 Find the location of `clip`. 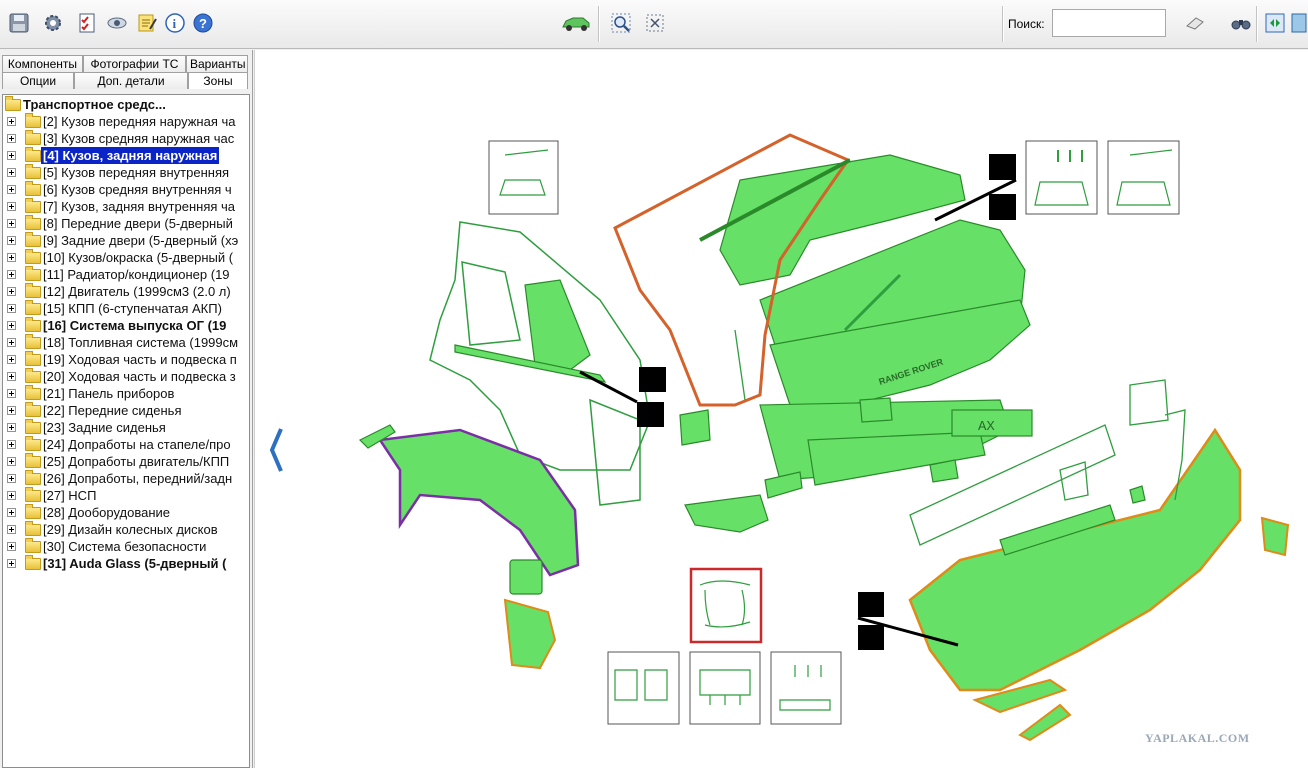

clip is located at coordinates (1137, 494).